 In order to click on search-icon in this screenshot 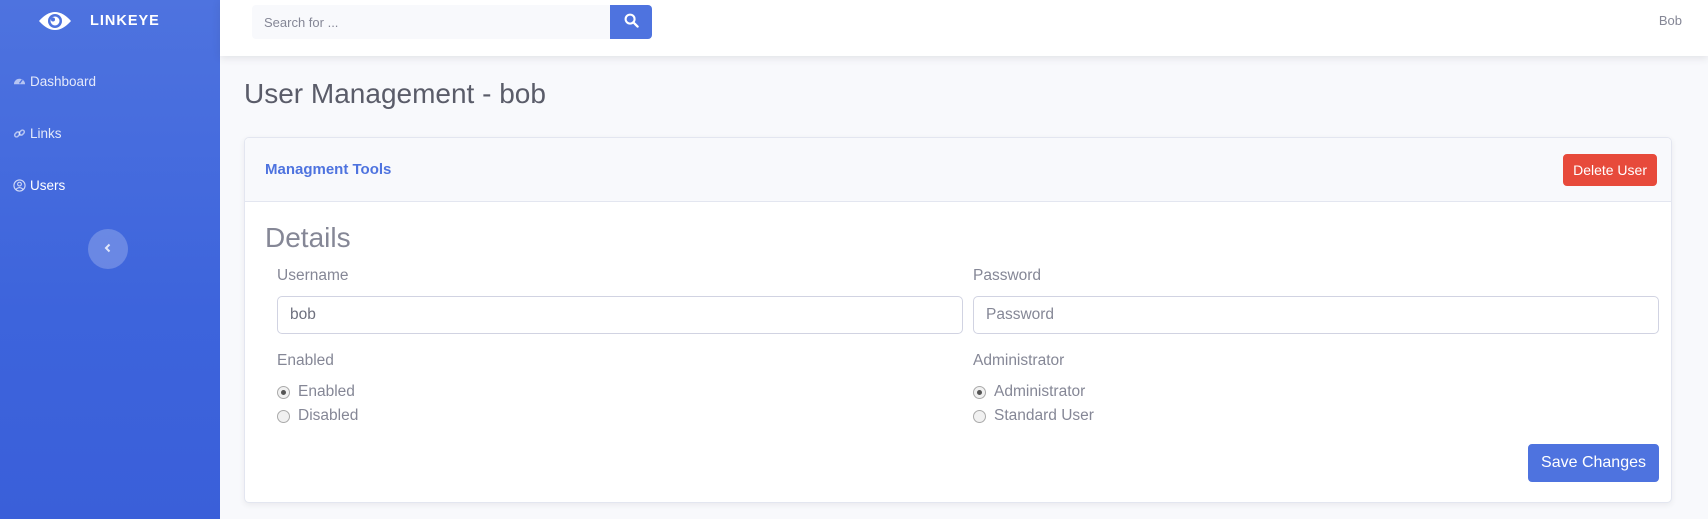, I will do `click(631, 22)`.